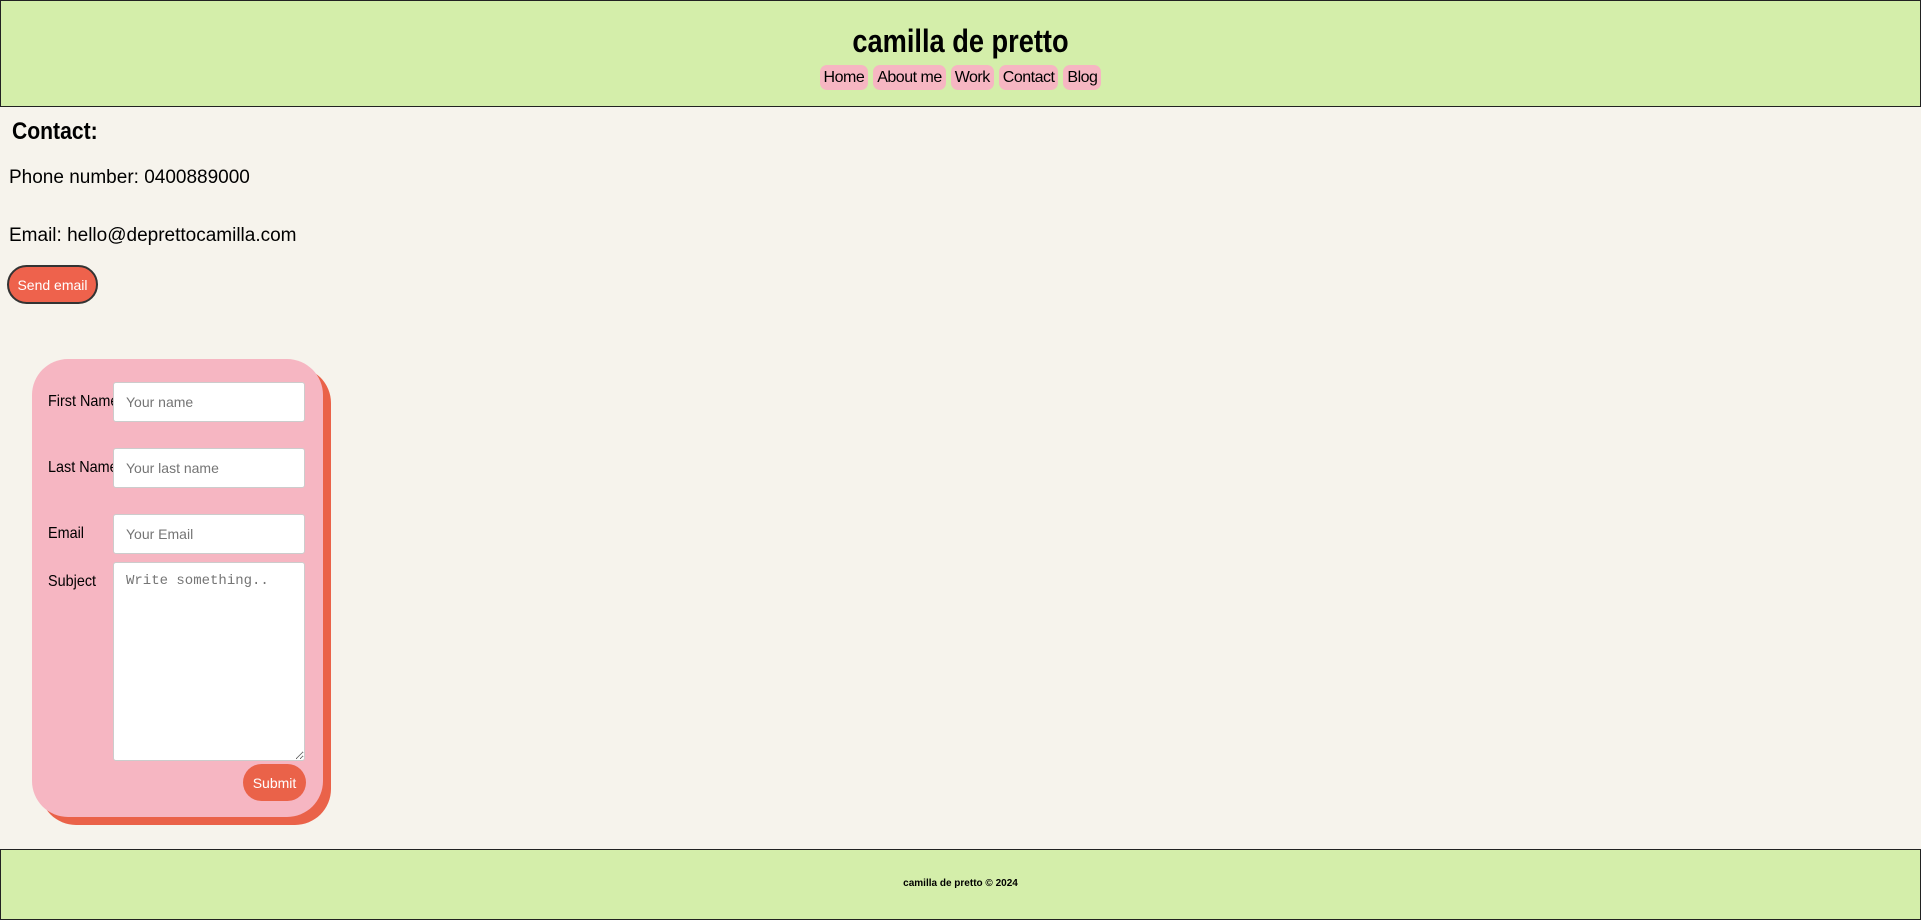 This screenshot has height=920, width=1921. I want to click on last-name-input, so click(209, 468).